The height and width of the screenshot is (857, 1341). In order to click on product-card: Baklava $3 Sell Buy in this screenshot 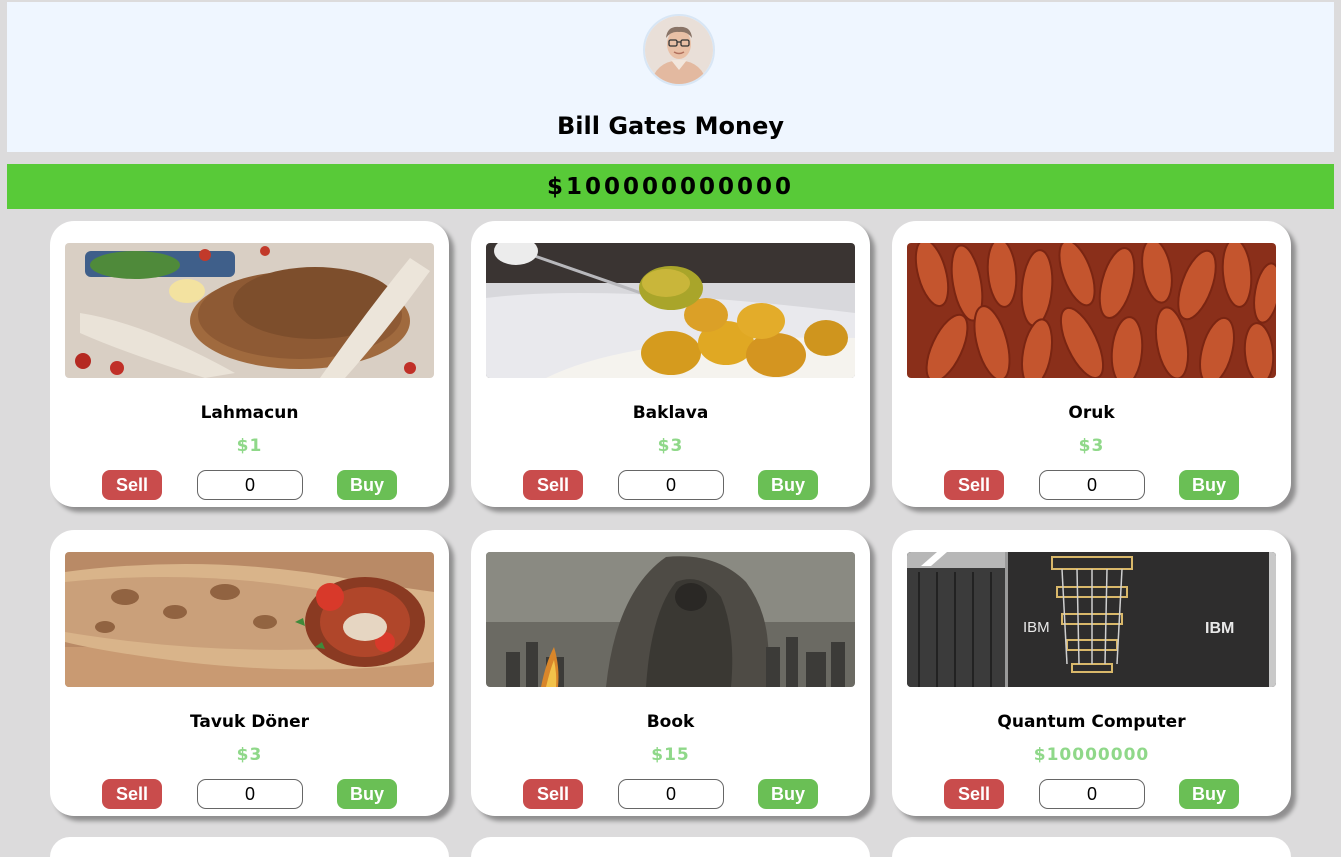, I will do `click(670, 364)`.